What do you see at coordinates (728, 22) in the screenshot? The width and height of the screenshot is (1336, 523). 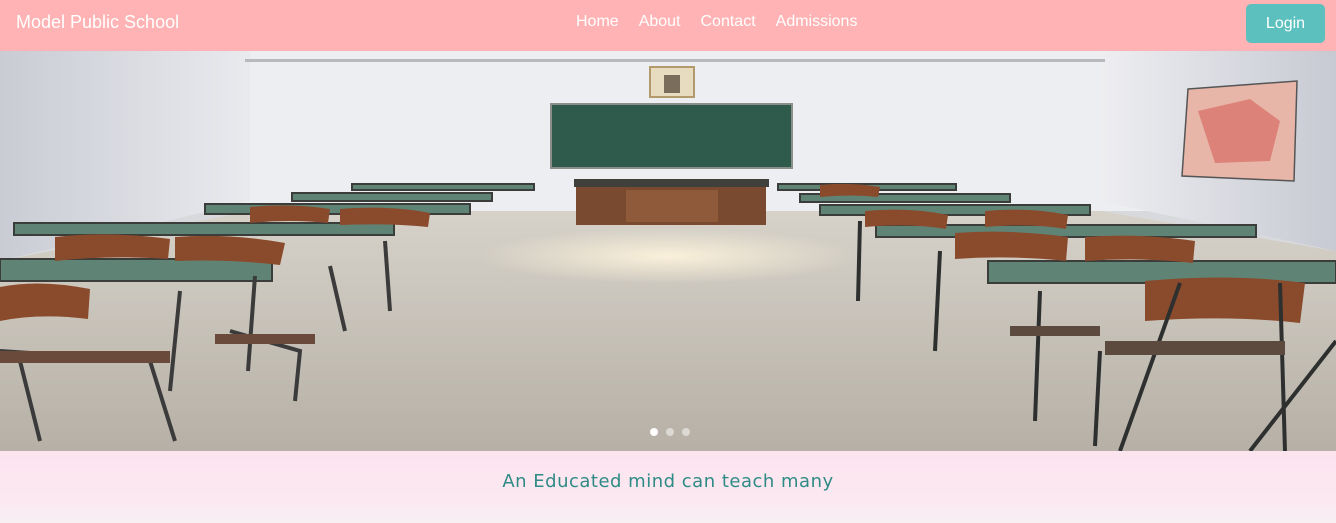 I see `nav-contact-link: Contact` at bounding box center [728, 22].